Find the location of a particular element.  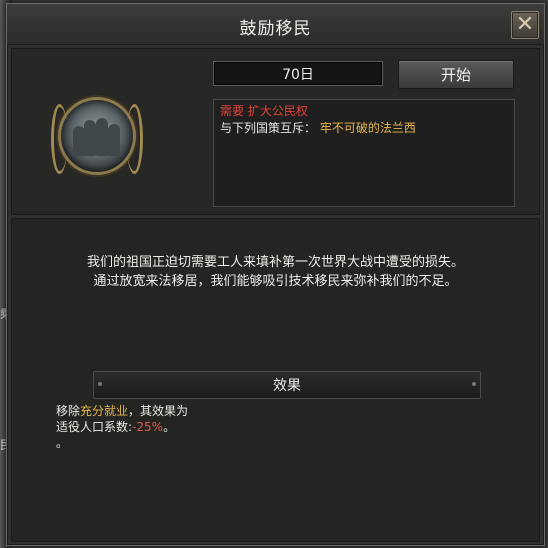

close-button: ✕ is located at coordinates (525, 25).